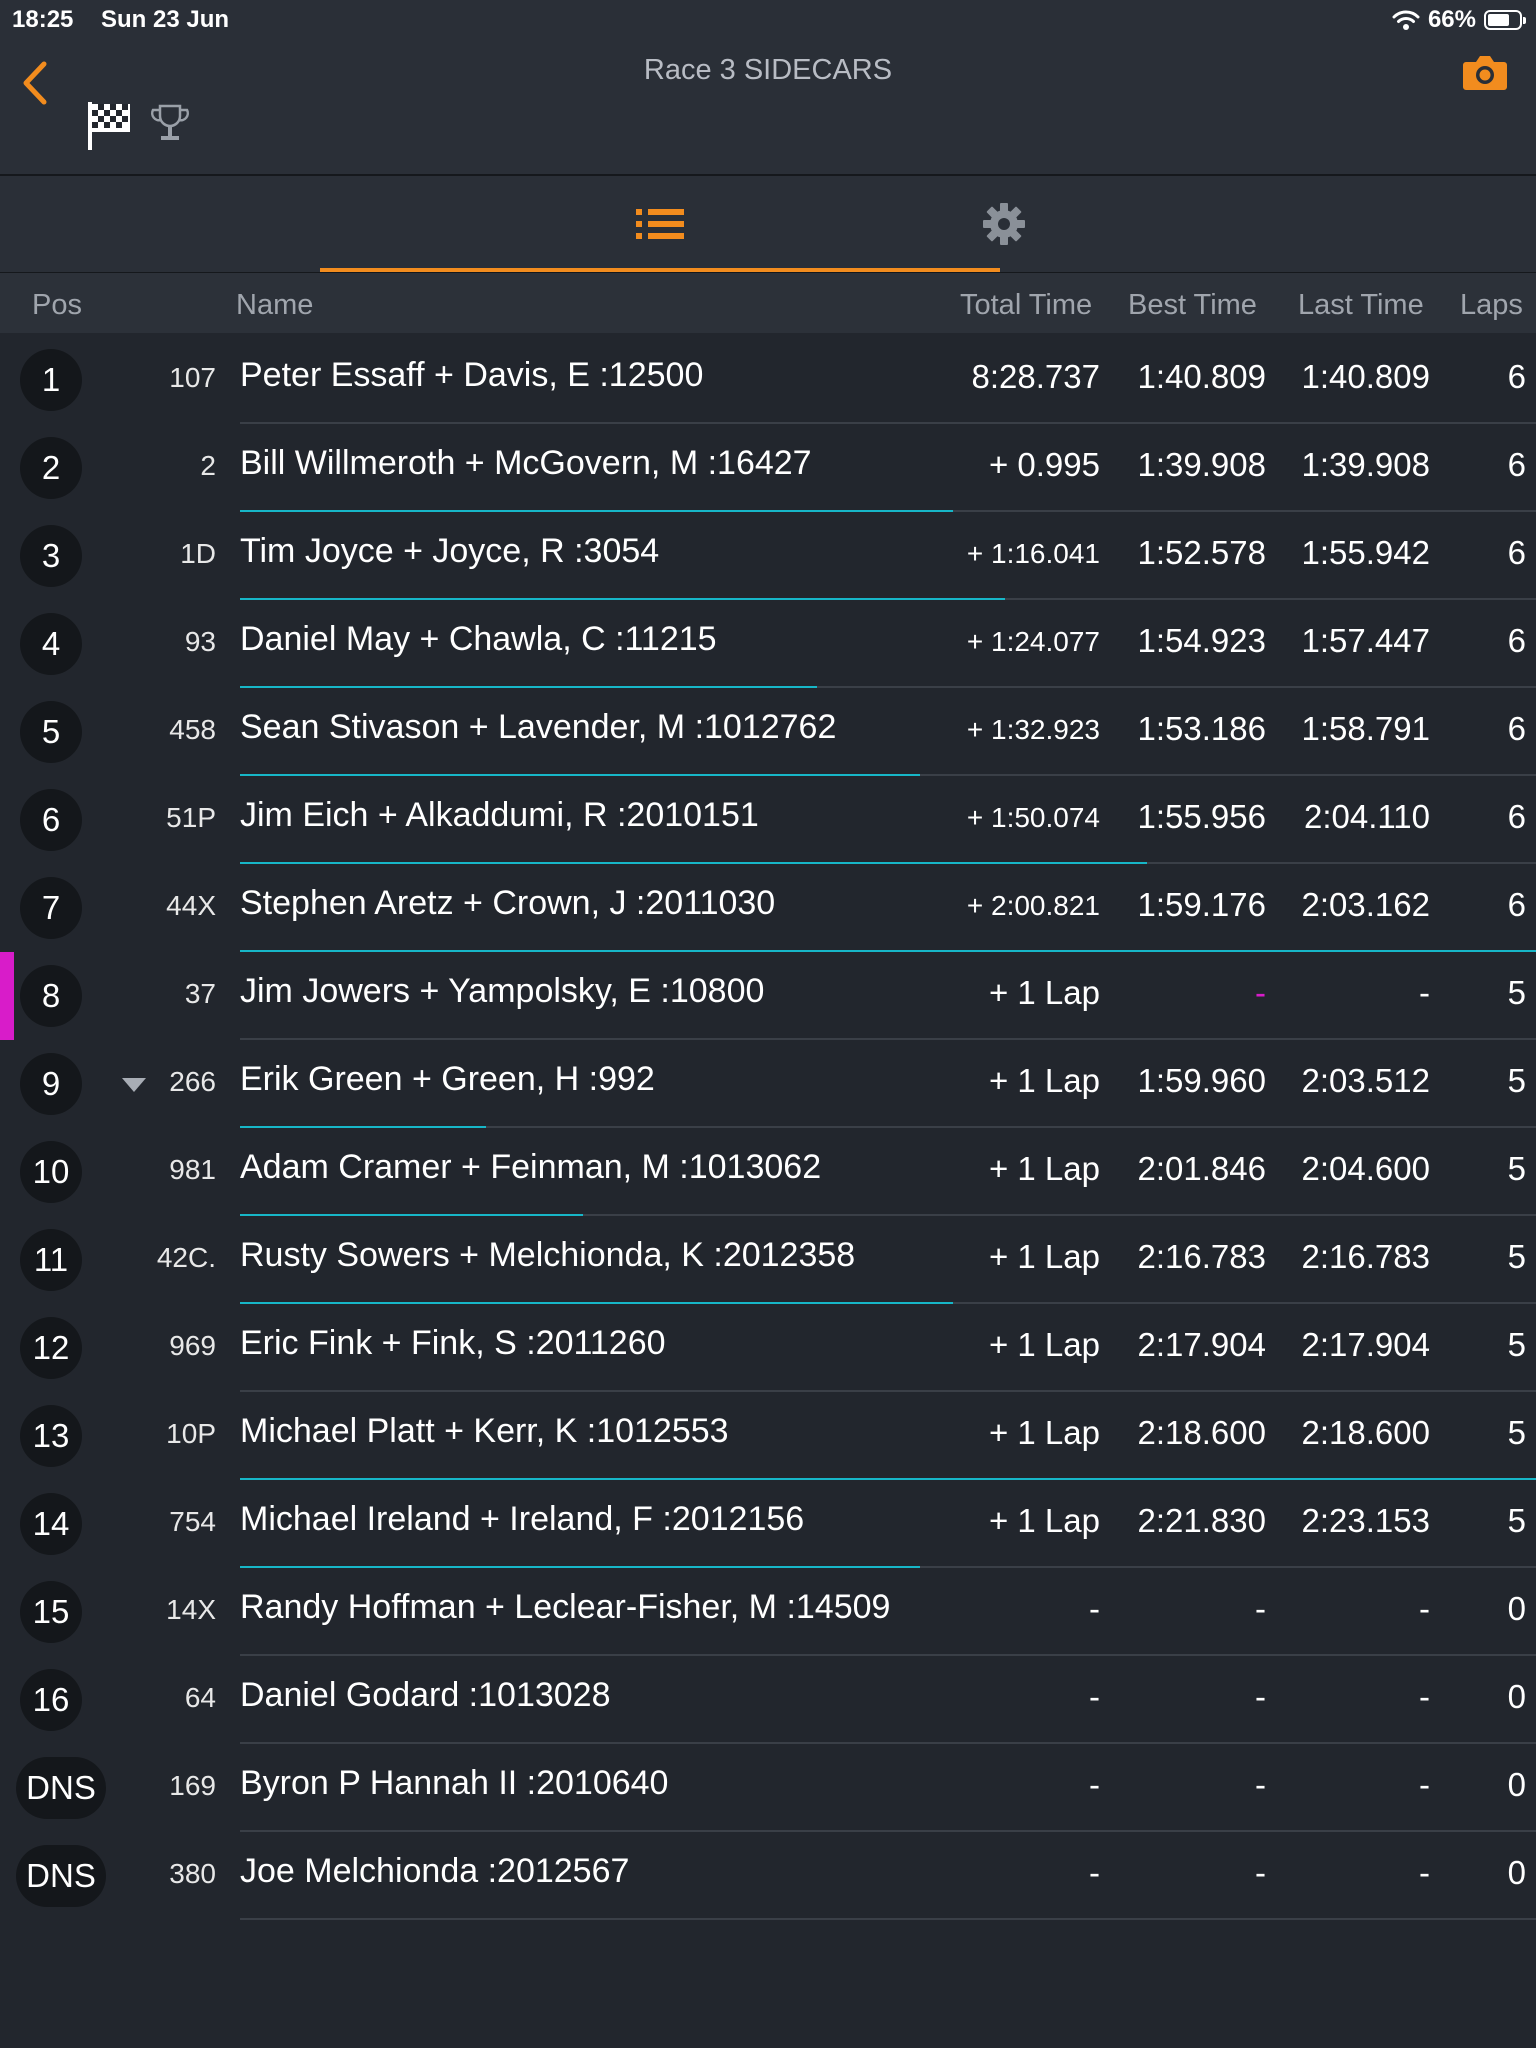  I want to click on last-time: 2:23.153, so click(1365, 1520).